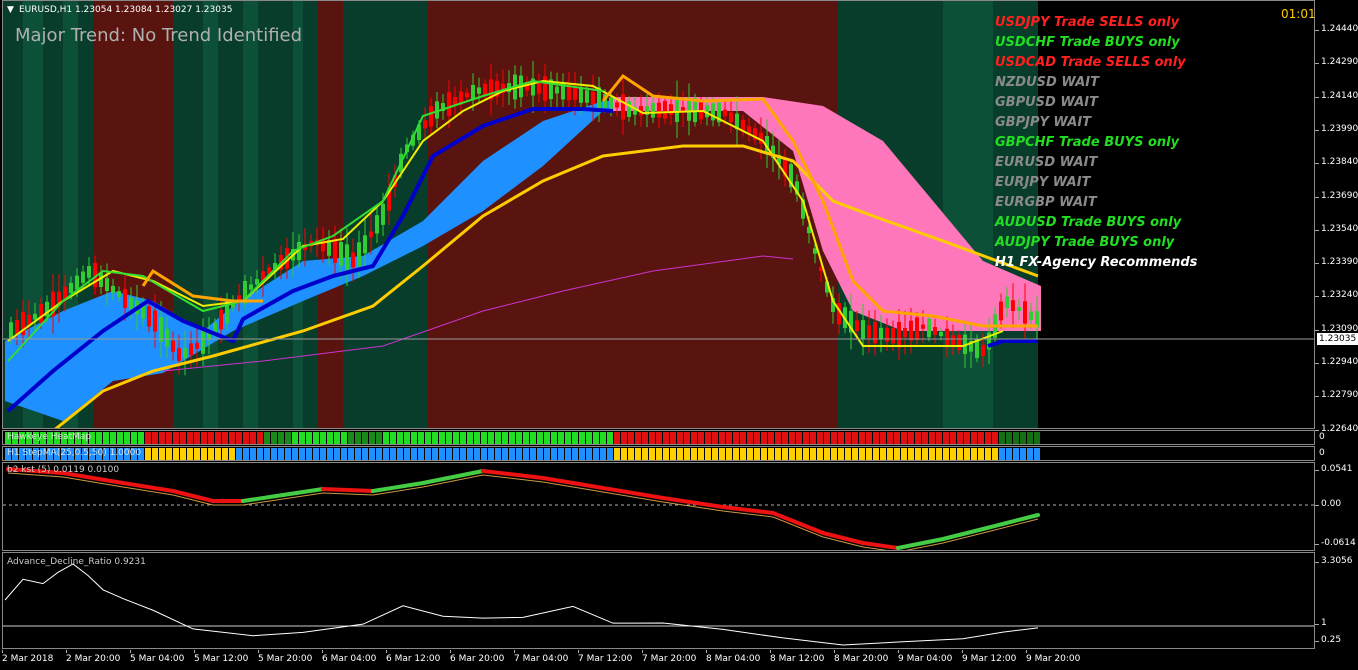 This screenshot has height=670, width=1358. I want to click on recommendation-item: USDJPY Trade SELLS only, so click(1087, 22).